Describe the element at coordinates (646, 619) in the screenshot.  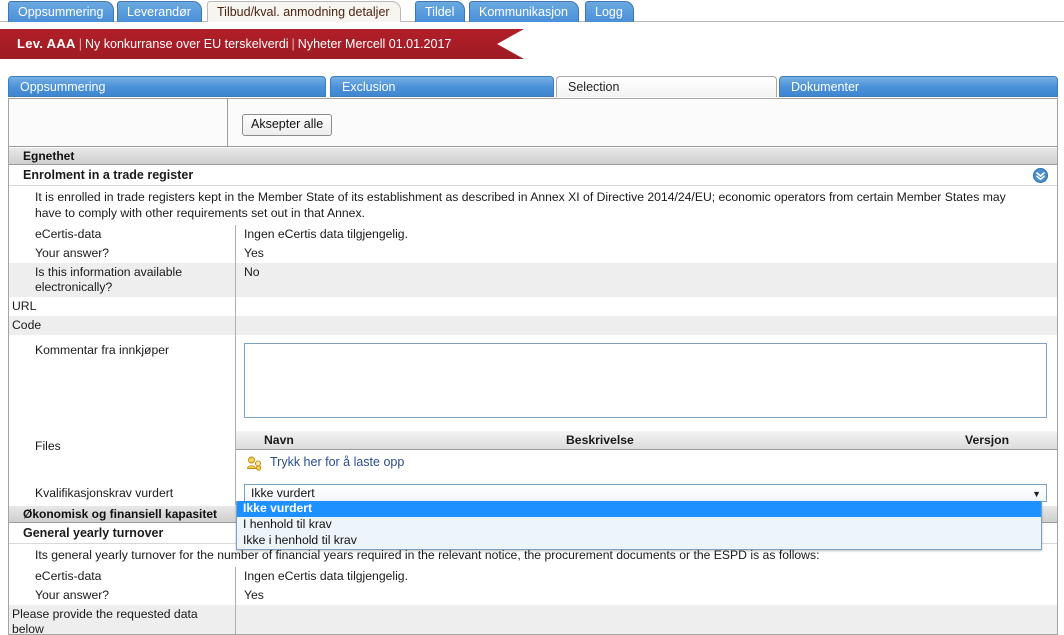
I see `row-value-provide-data` at that location.